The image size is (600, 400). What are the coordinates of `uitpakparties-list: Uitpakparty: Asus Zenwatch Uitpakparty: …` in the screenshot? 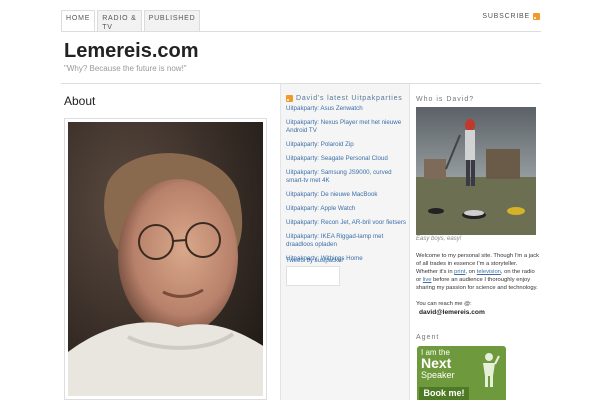 It's located at (346, 187).